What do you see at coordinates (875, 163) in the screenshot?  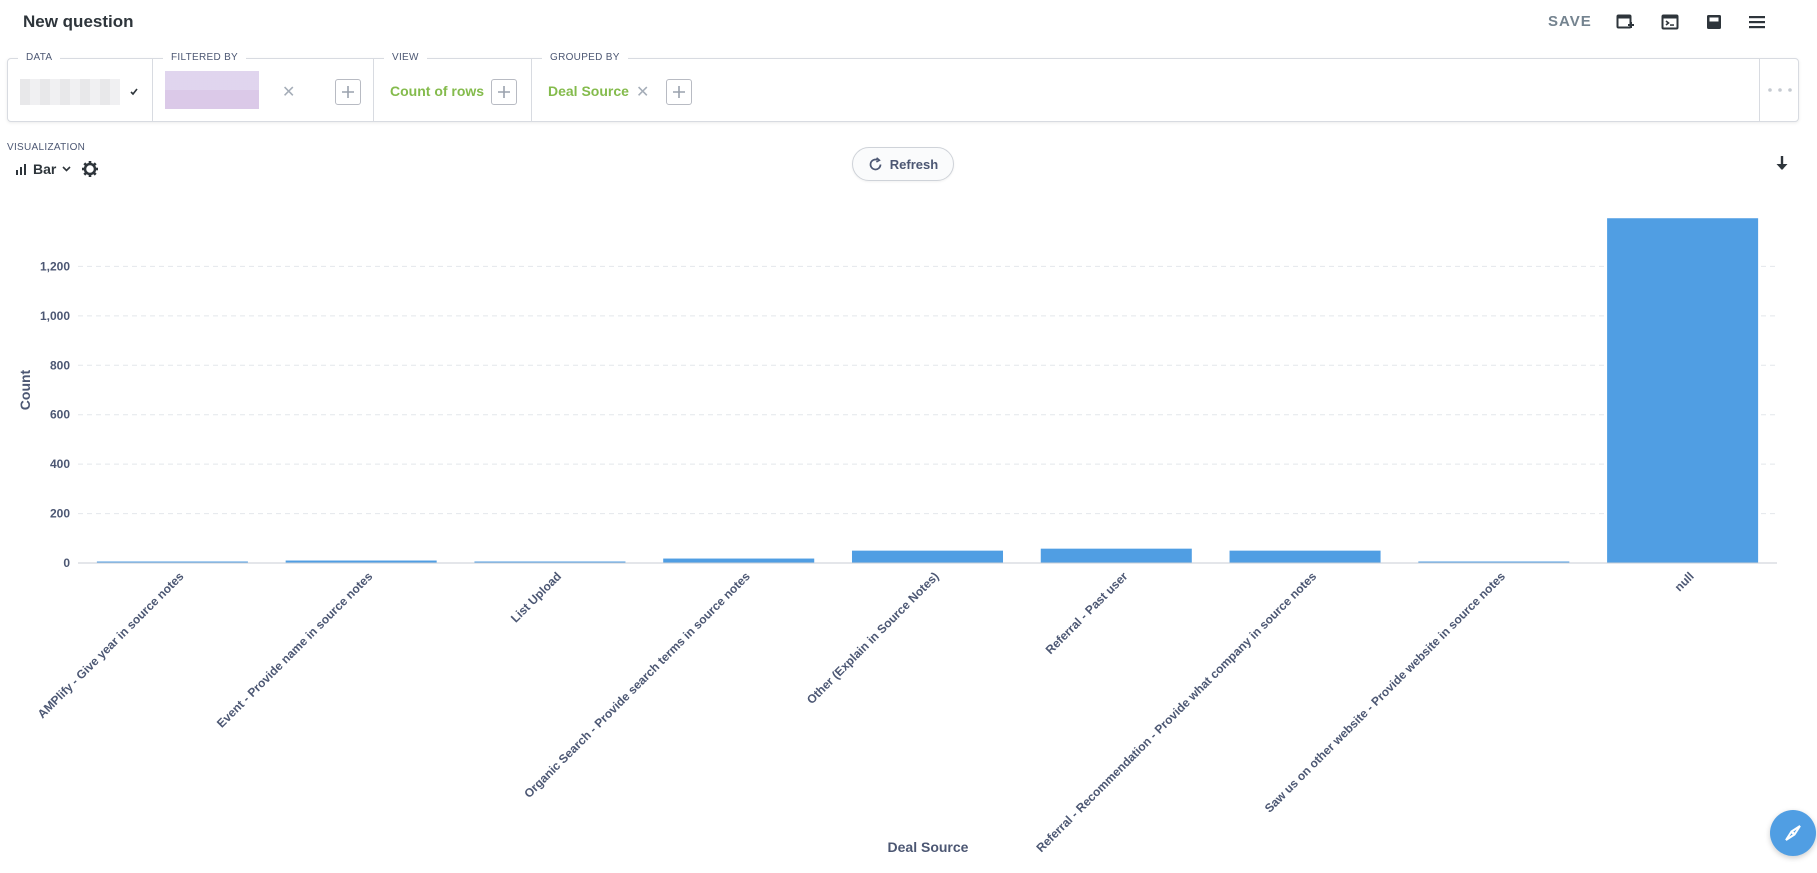 I see `refresh-icon` at bounding box center [875, 163].